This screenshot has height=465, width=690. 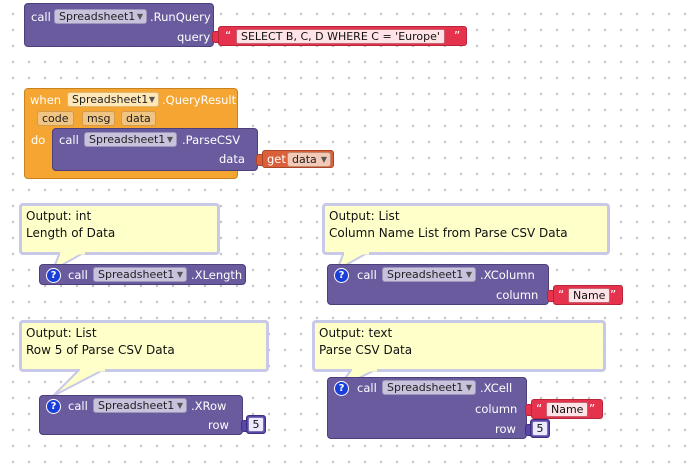 What do you see at coordinates (46, 100) in the screenshot?
I see `when-label: when` at bounding box center [46, 100].